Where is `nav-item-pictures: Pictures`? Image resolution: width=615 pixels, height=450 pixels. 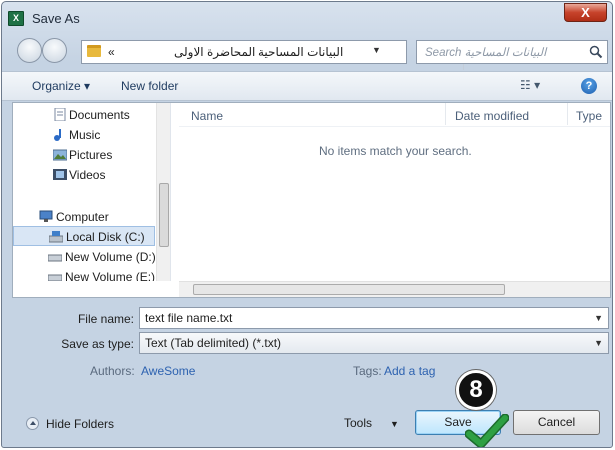 nav-item-pictures: Pictures is located at coordinates (84, 155).